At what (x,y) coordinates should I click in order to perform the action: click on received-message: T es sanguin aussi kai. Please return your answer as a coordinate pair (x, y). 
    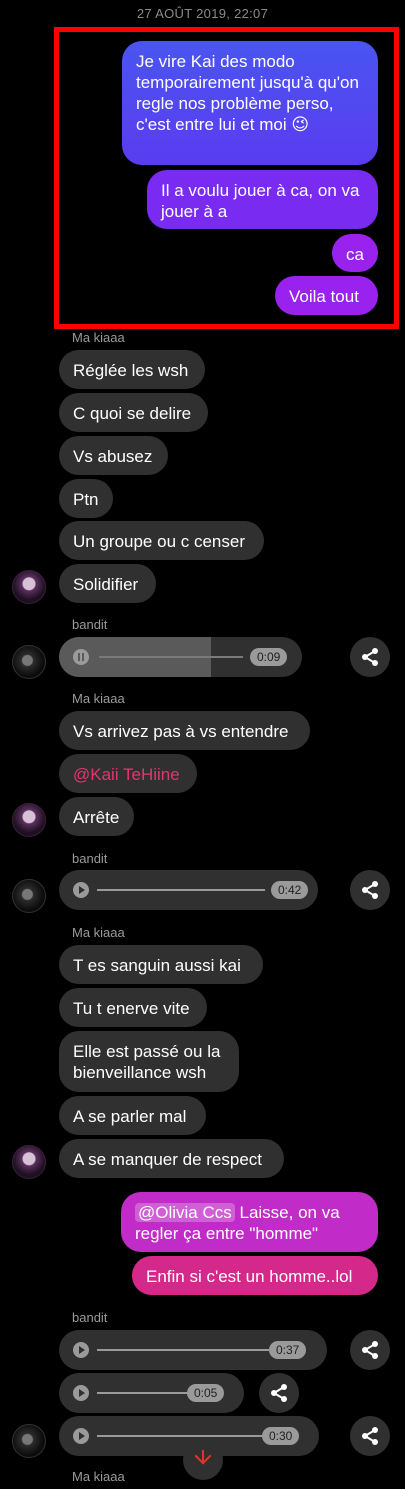
    Looking at the image, I should click on (161, 964).